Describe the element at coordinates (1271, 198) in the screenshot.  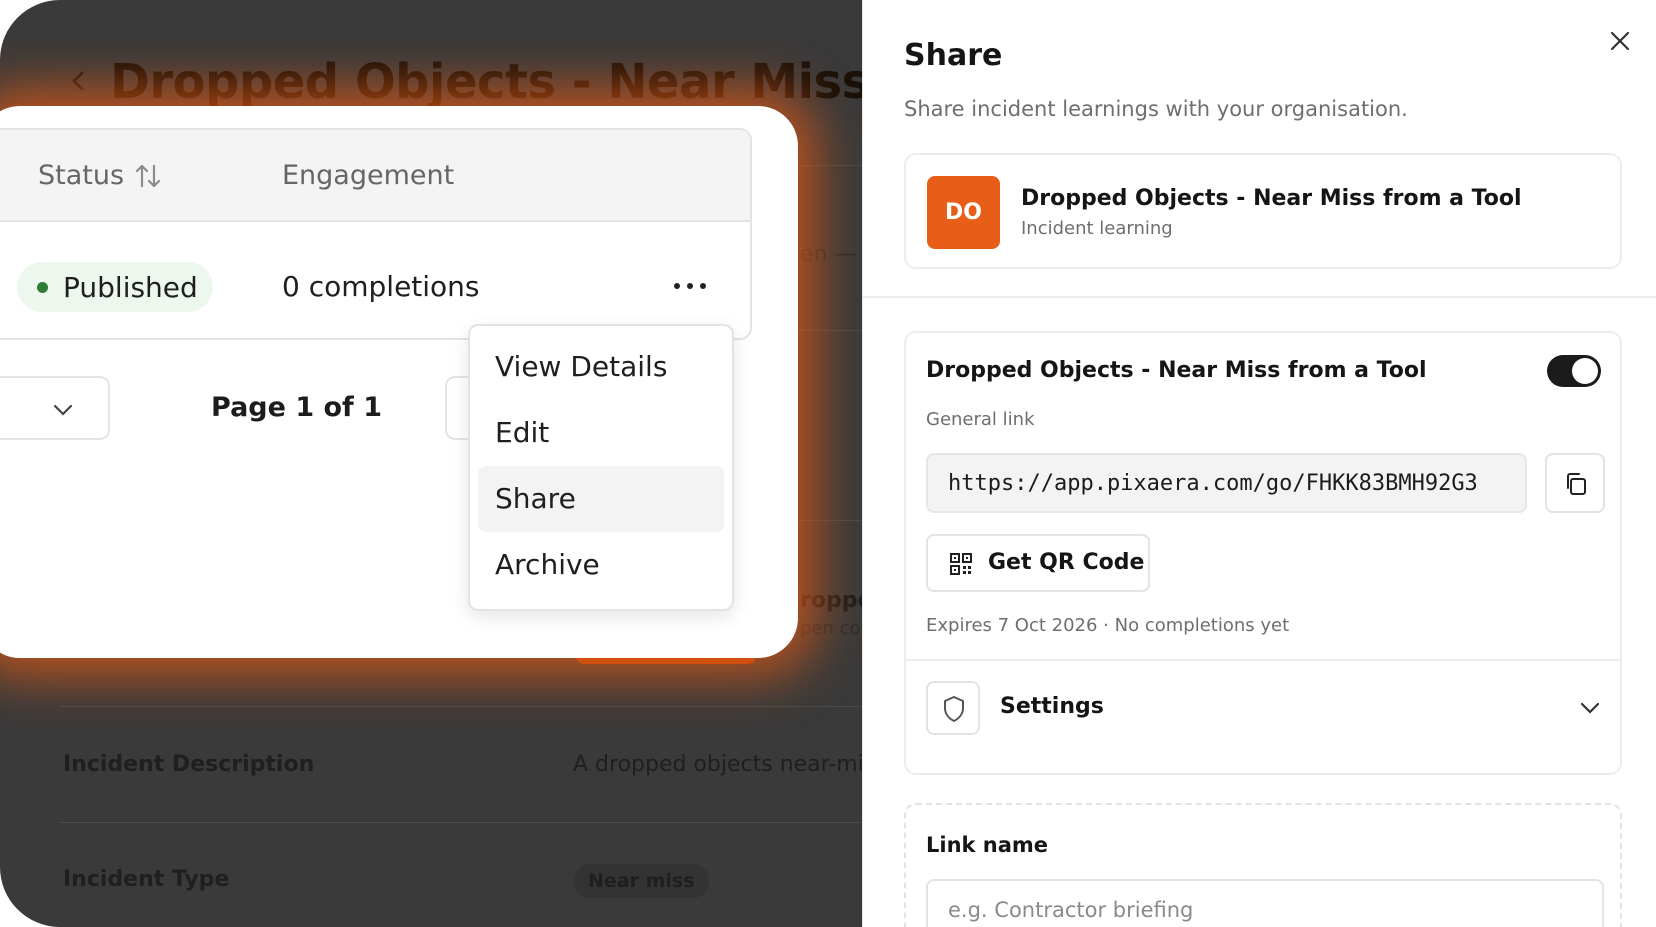
I see `shared-item-title: Dropped Objects - Near Miss from a Tool` at that location.